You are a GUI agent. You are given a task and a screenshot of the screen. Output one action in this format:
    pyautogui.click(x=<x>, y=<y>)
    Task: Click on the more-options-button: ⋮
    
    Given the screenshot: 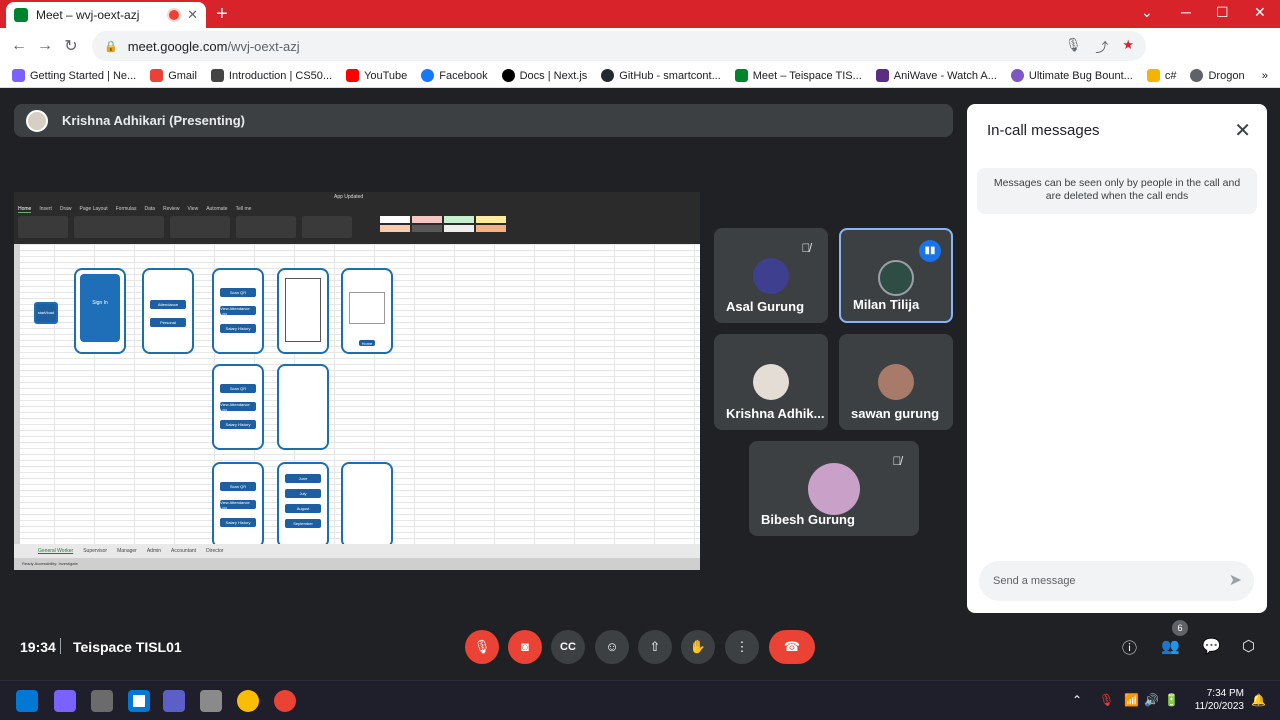 What is the action you would take?
    pyautogui.click(x=742, y=647)
    